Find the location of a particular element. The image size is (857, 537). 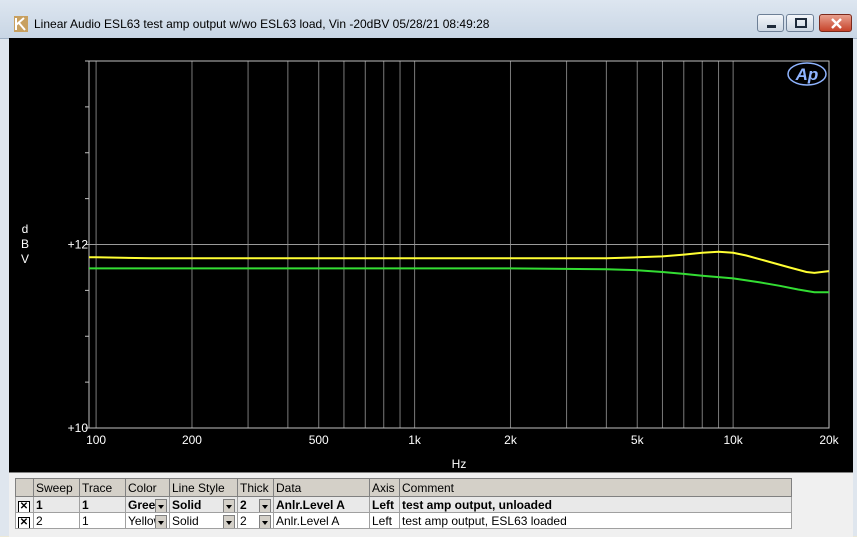

y-tick-label: +10 is located at coordinates (78, 428).